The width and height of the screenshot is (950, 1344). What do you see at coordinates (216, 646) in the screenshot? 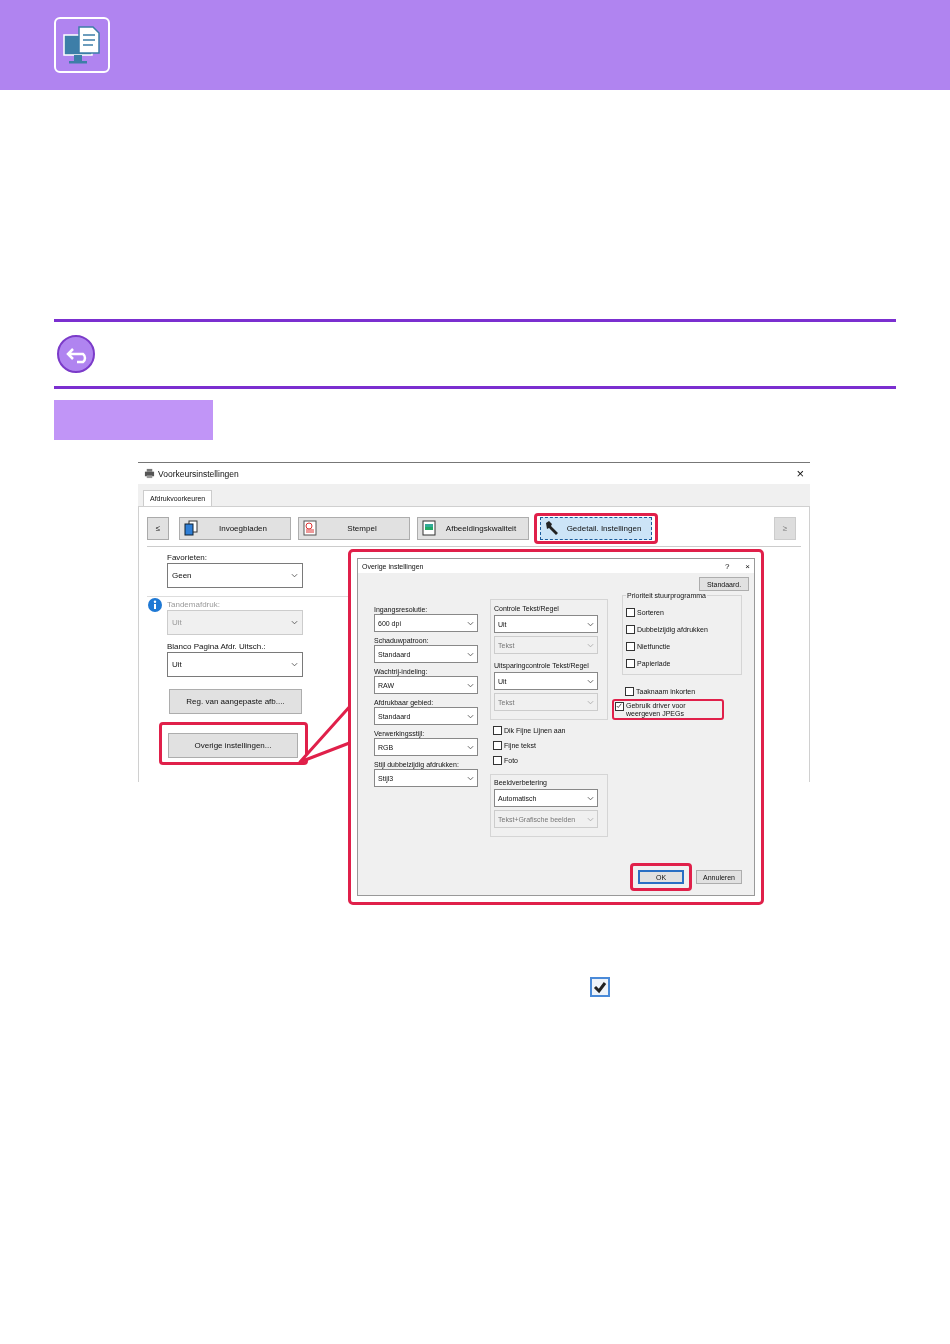
I see `field-label: Blanco Pagina Afdr. Uitsch.:` at bounding box center [216, 646].